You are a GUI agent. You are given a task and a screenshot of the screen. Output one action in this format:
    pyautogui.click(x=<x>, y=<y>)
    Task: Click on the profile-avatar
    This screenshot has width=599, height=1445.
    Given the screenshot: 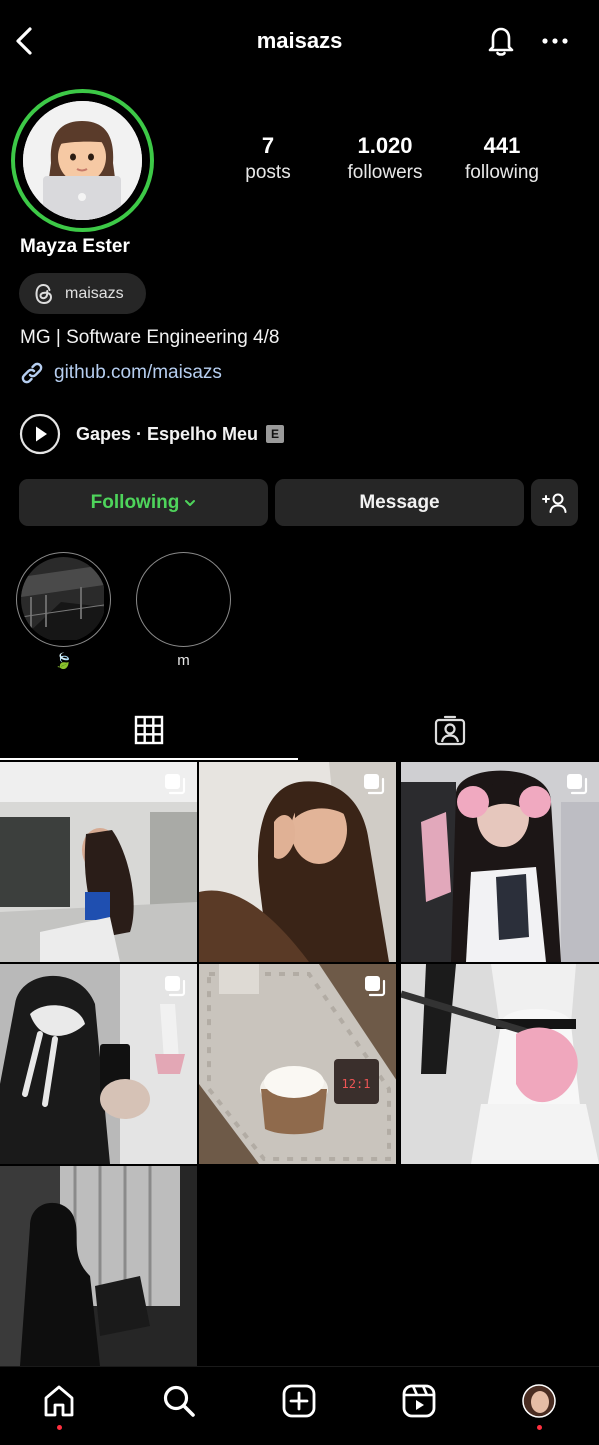 What is the action you would take?
    pyautogui.click(x=82, y=160)
    